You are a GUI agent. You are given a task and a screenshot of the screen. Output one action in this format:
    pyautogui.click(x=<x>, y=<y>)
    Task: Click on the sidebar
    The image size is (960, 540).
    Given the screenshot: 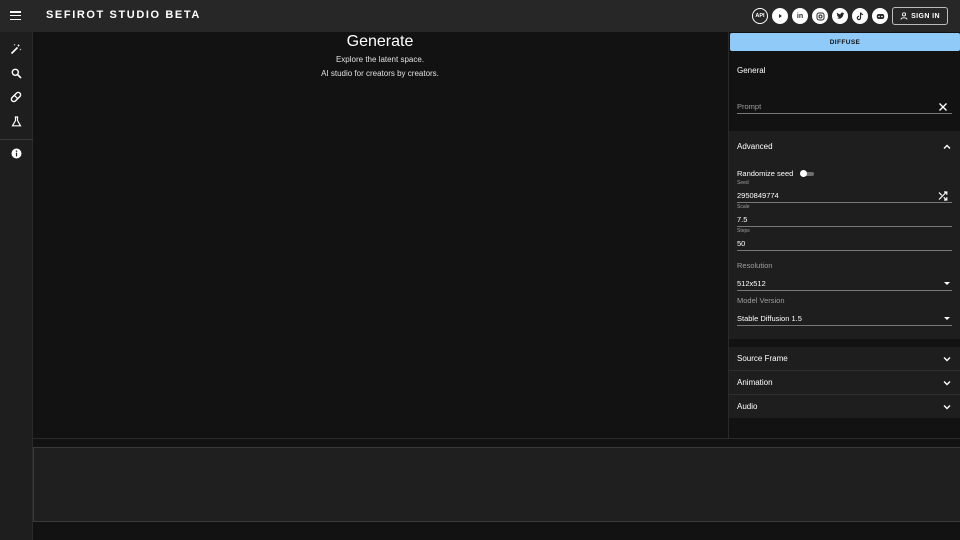 What is the action you would take?
    pyautogui.click(x=16, y=286)
    